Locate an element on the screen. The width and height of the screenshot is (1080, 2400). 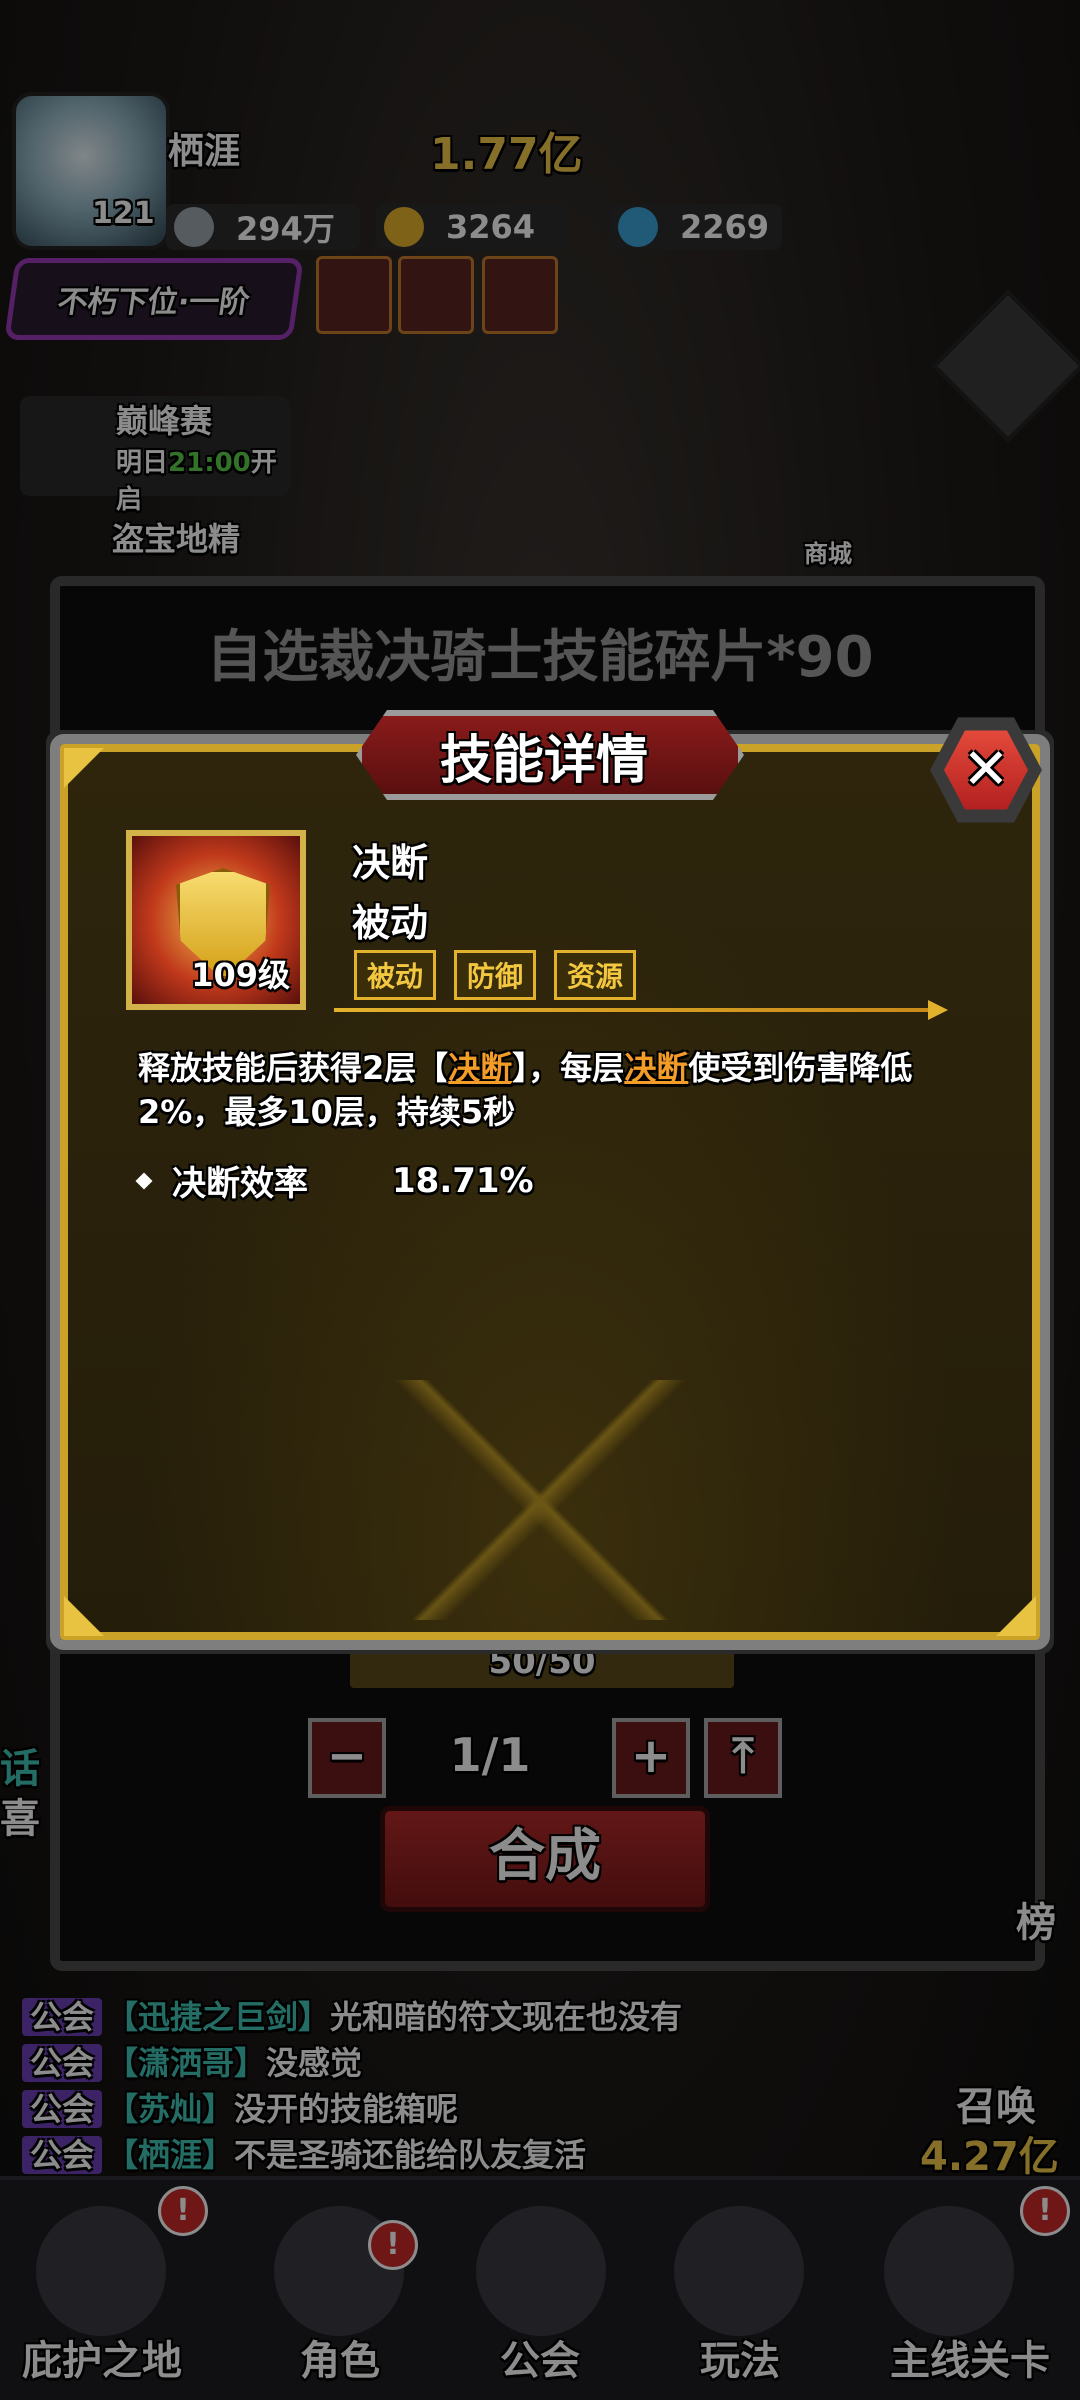
peak-time: 21:00 is located at coordinates (209, 463).